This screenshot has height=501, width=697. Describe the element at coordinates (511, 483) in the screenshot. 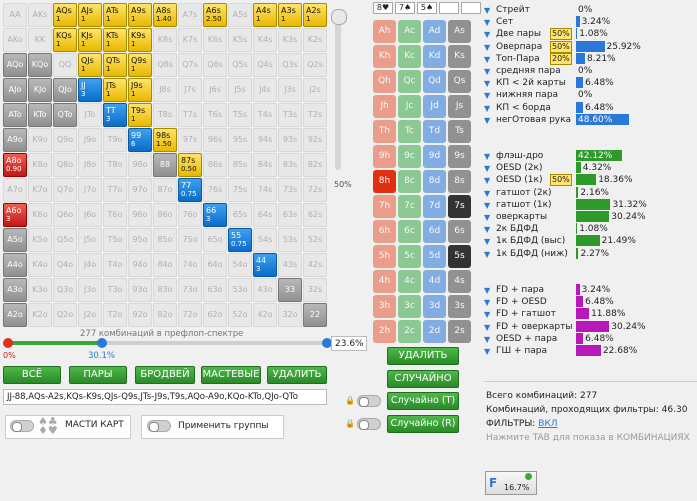

I see `filter-button: F 16.7%` at that location.